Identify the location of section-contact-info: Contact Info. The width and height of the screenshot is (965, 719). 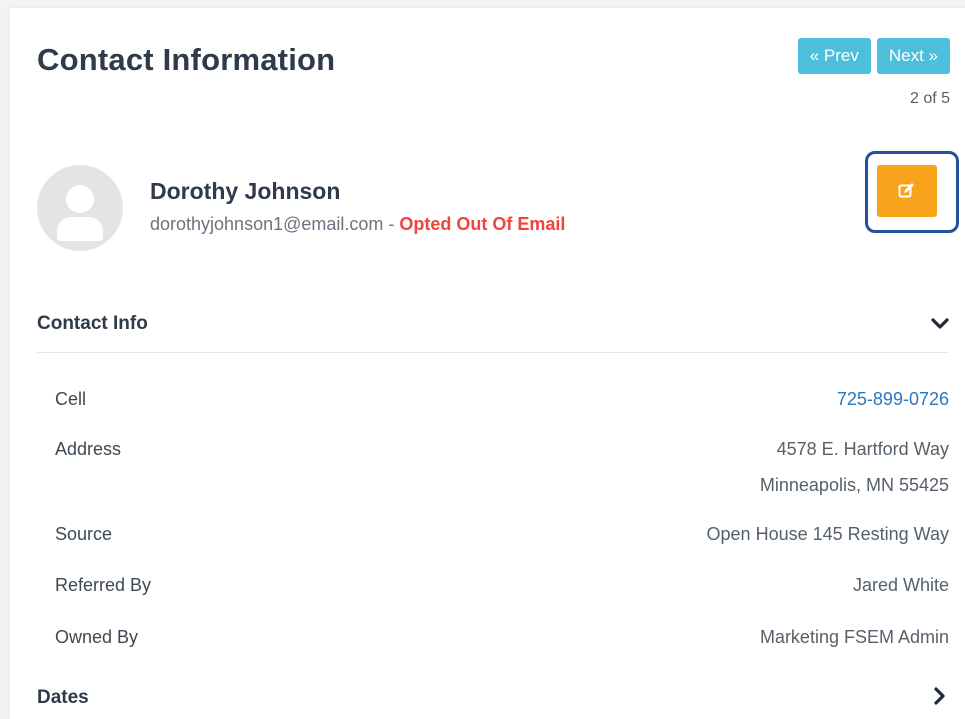
(493, 324).